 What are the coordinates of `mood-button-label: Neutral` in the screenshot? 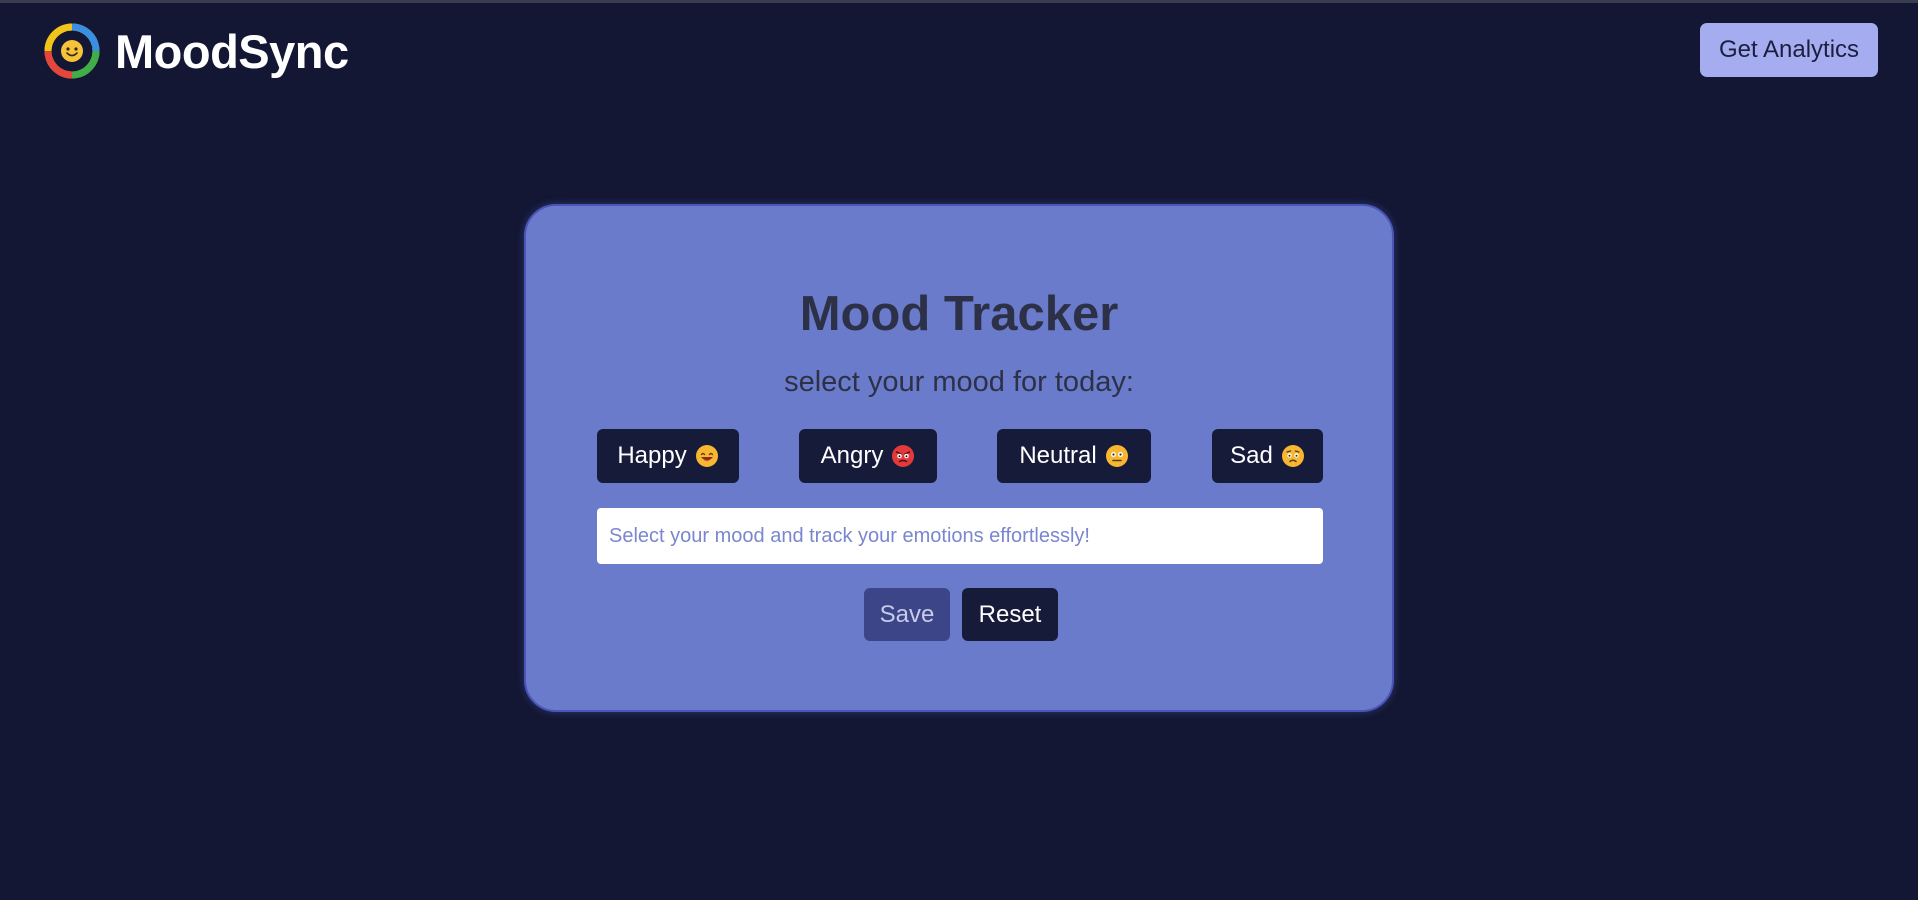 It's located at (1058, 455).